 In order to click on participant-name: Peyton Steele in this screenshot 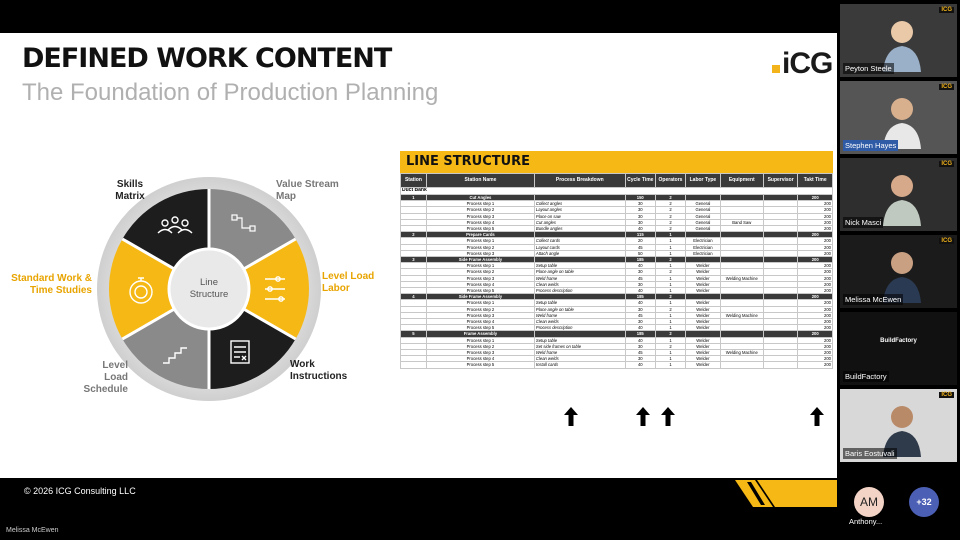, I will do `click(868, 68)`.